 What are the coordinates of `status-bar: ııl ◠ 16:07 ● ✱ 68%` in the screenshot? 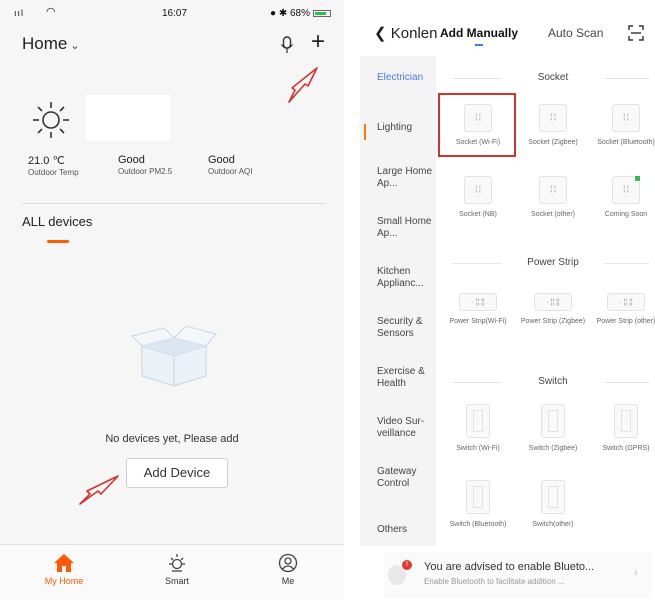 It's located at (172, 13).